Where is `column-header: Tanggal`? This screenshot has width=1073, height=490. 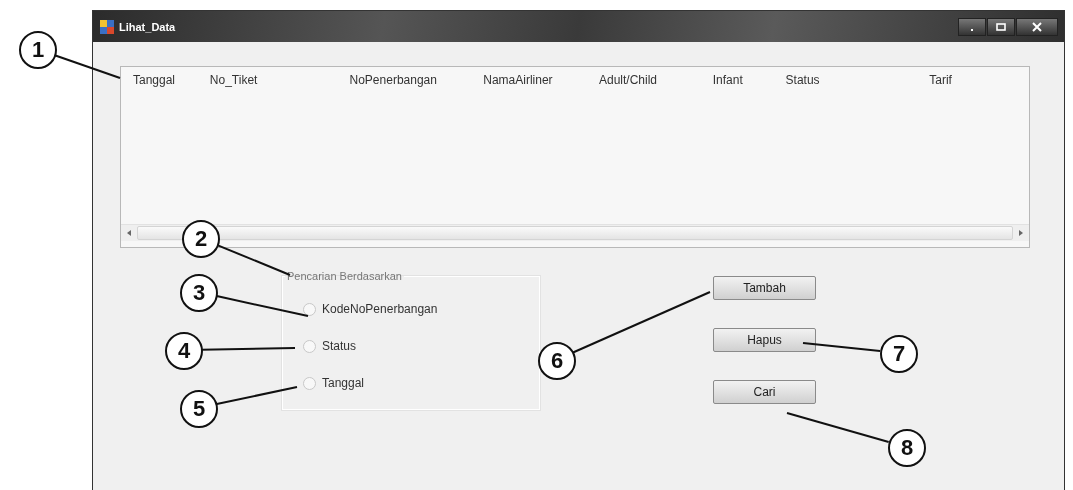
column-header: Tanggal is located at coordinates (171, 80).